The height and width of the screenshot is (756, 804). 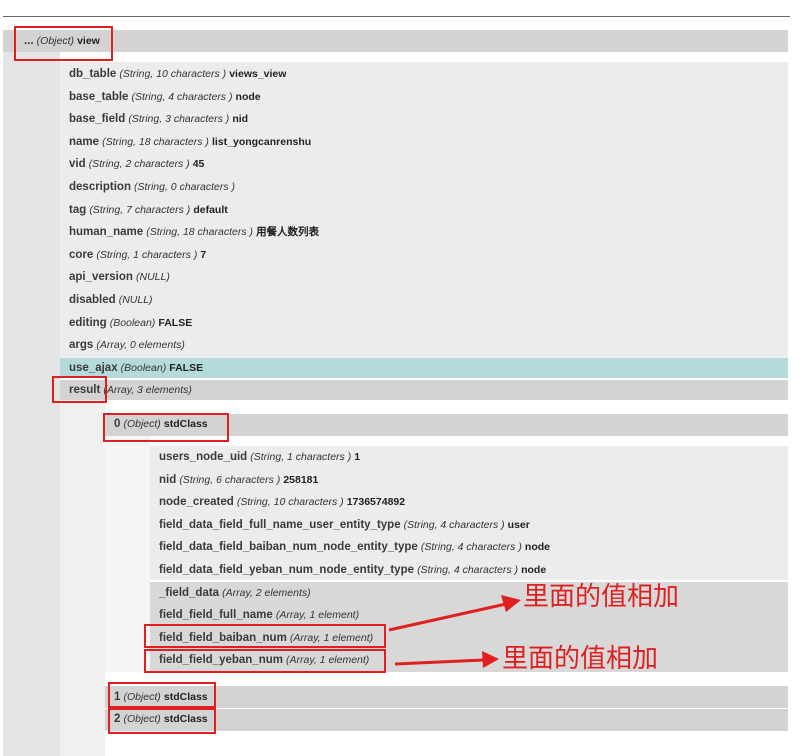 What do you see at coordinates (454, 613) in the screenshot?
I see `arrow-to-baiban-icon` at bounding box center [454, 613].